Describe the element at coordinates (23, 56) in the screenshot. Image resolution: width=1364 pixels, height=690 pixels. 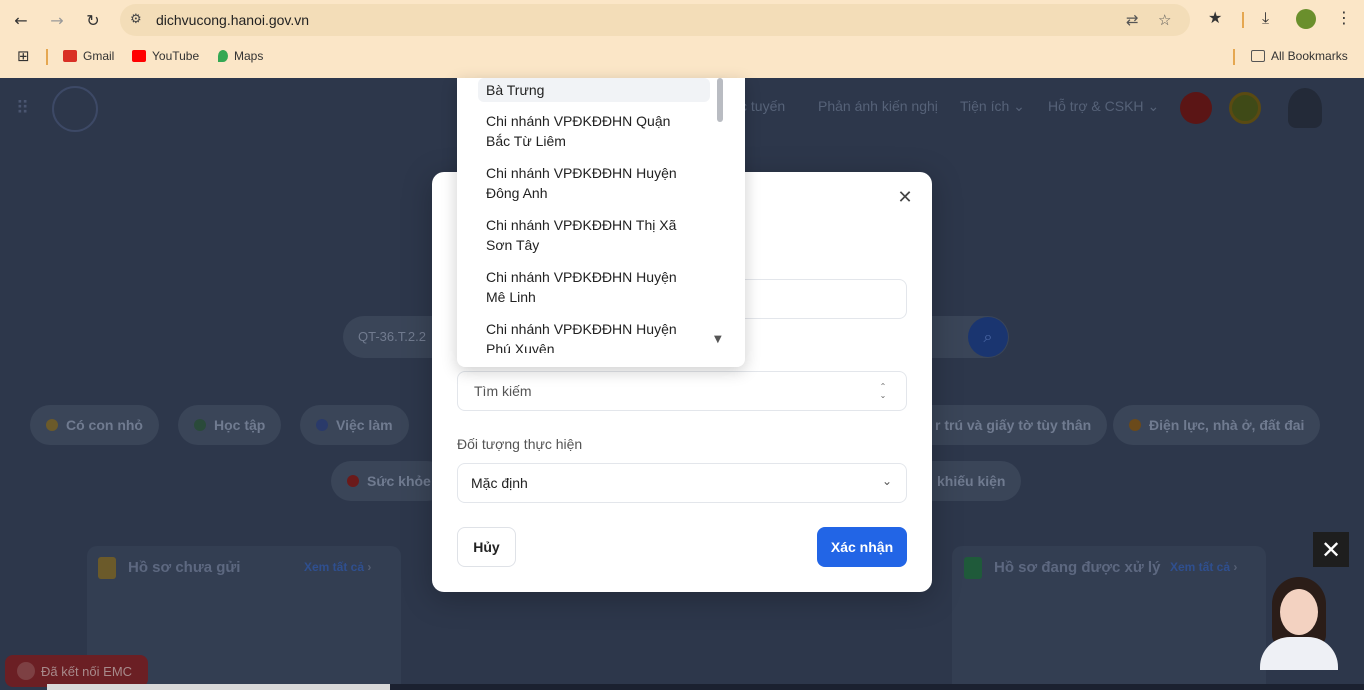
I see `apps-grid-icon: ⊞` at that location.